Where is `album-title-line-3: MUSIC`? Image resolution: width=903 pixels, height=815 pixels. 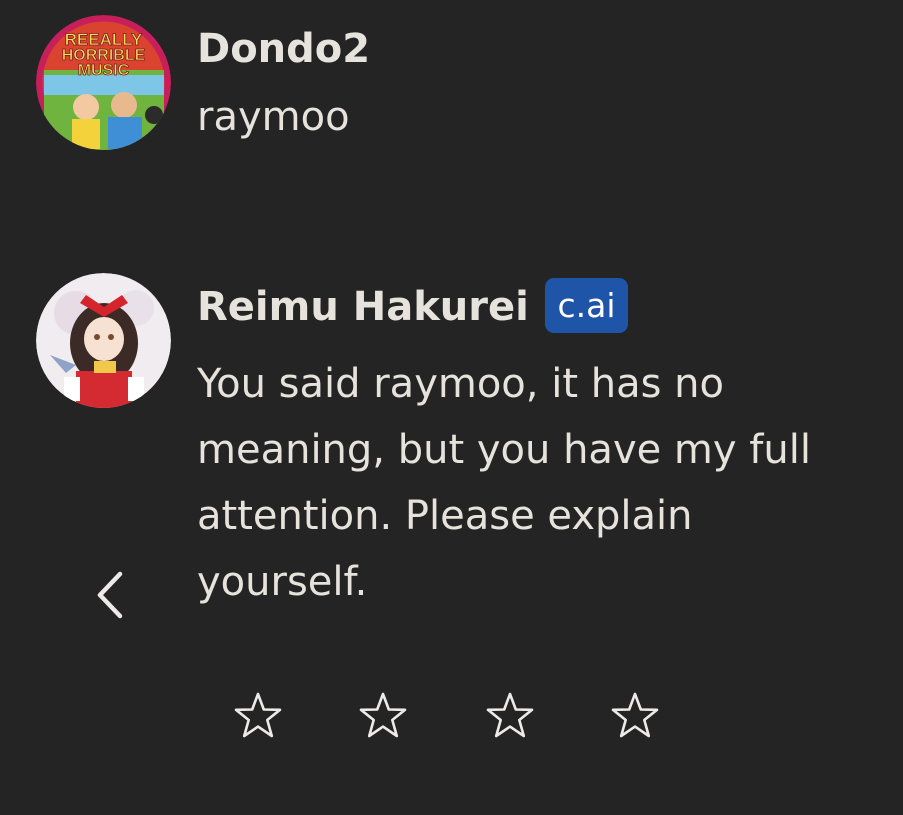 album-title-line-3: MUSIC is located at coordinates (104, 70).